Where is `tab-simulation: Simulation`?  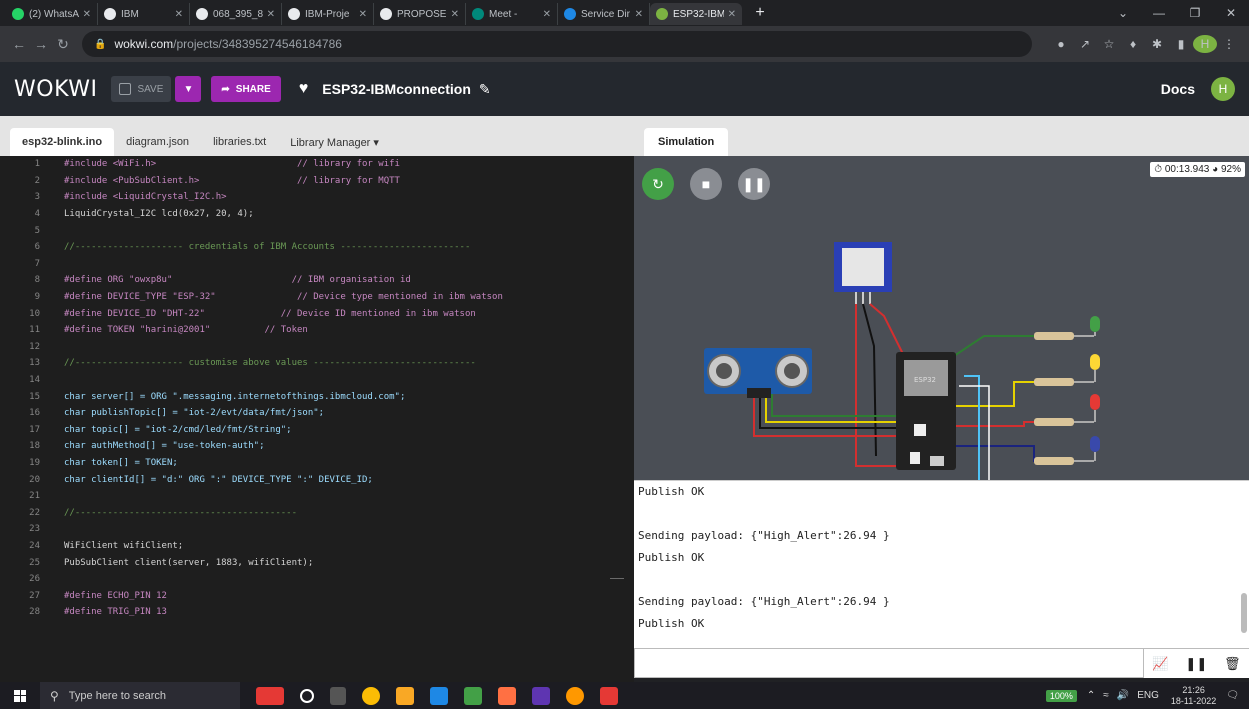 tab-simulation: Simulation is located at coordinates (686, 142).